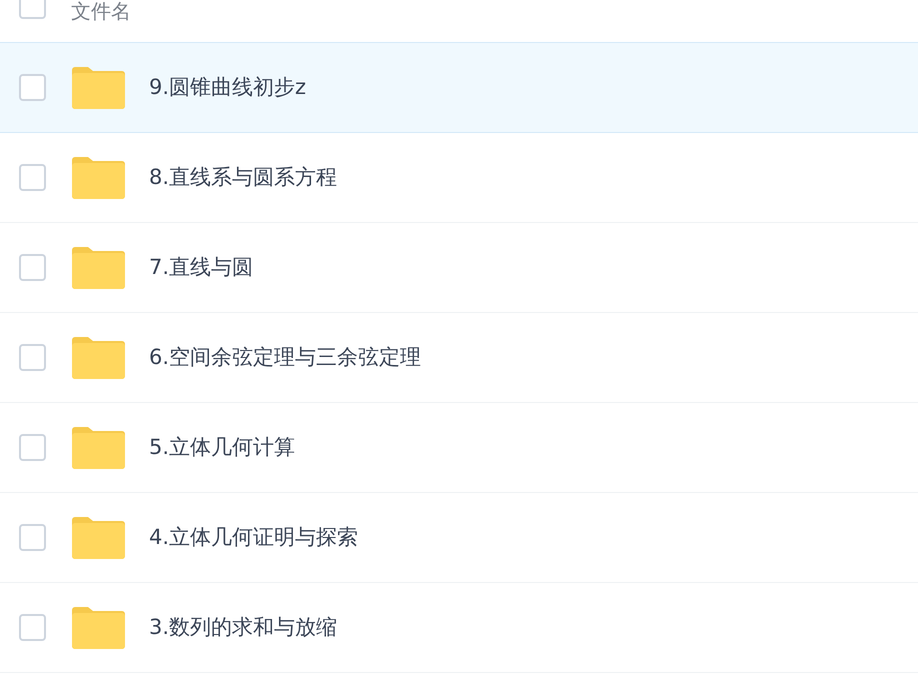 The image size is (918, 684). I want to click on folder-name: 9.圆锥曲线初步z, so click(227, 87).